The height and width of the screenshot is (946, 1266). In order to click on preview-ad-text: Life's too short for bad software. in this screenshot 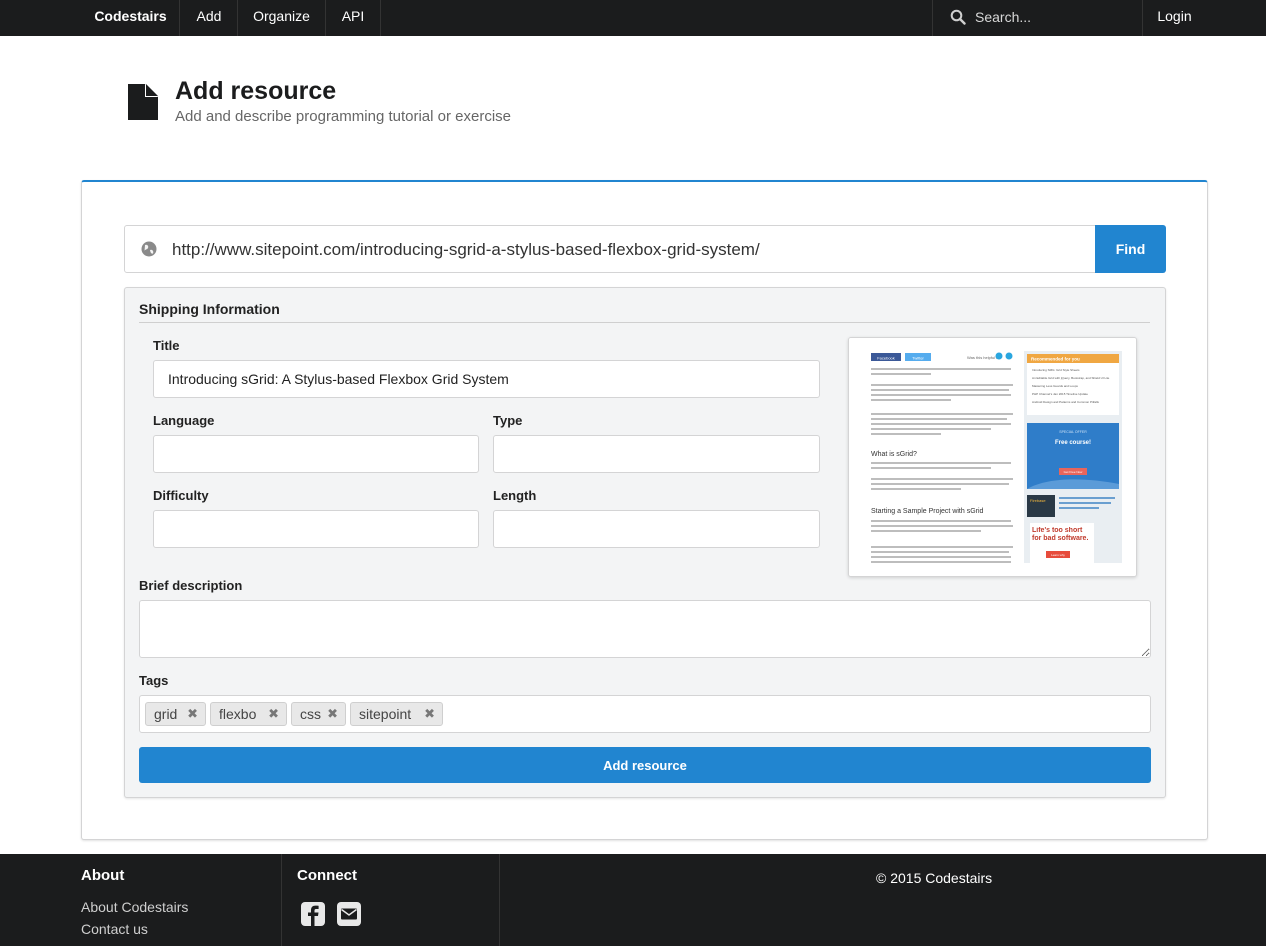, I will do `click(1060, 534)`.